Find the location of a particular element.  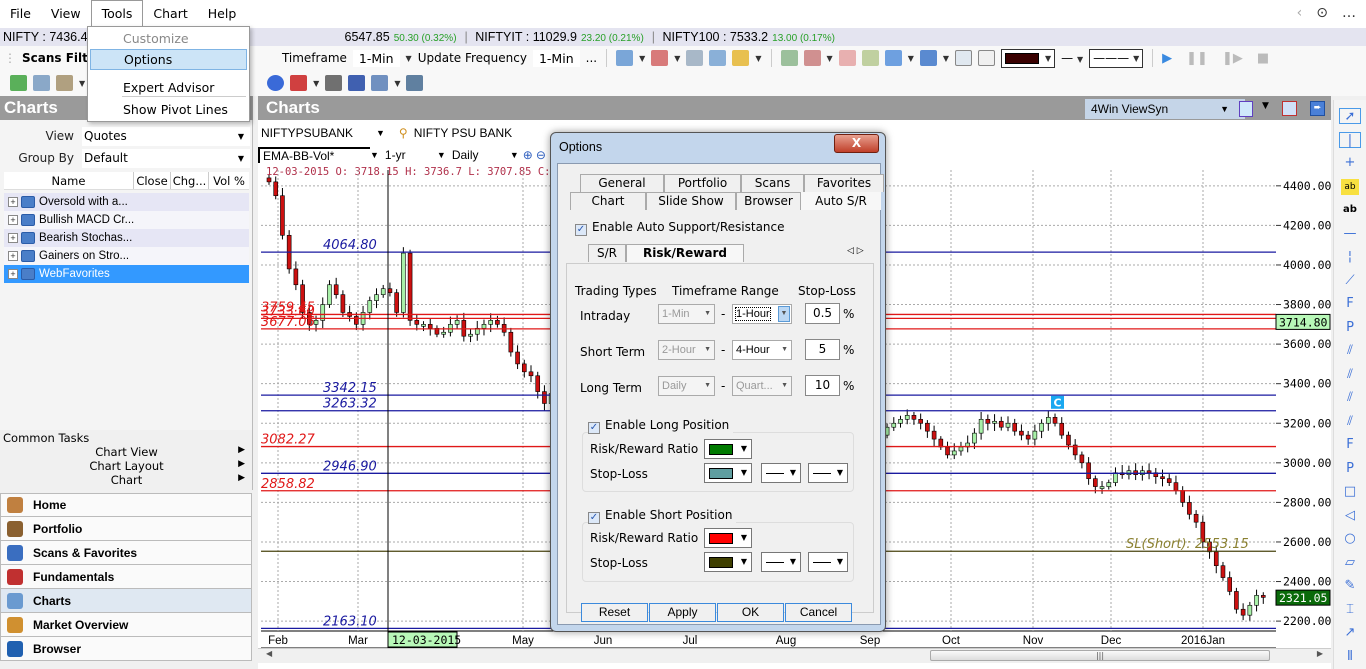

maximize-icon is located at coordinates (1289, 108).